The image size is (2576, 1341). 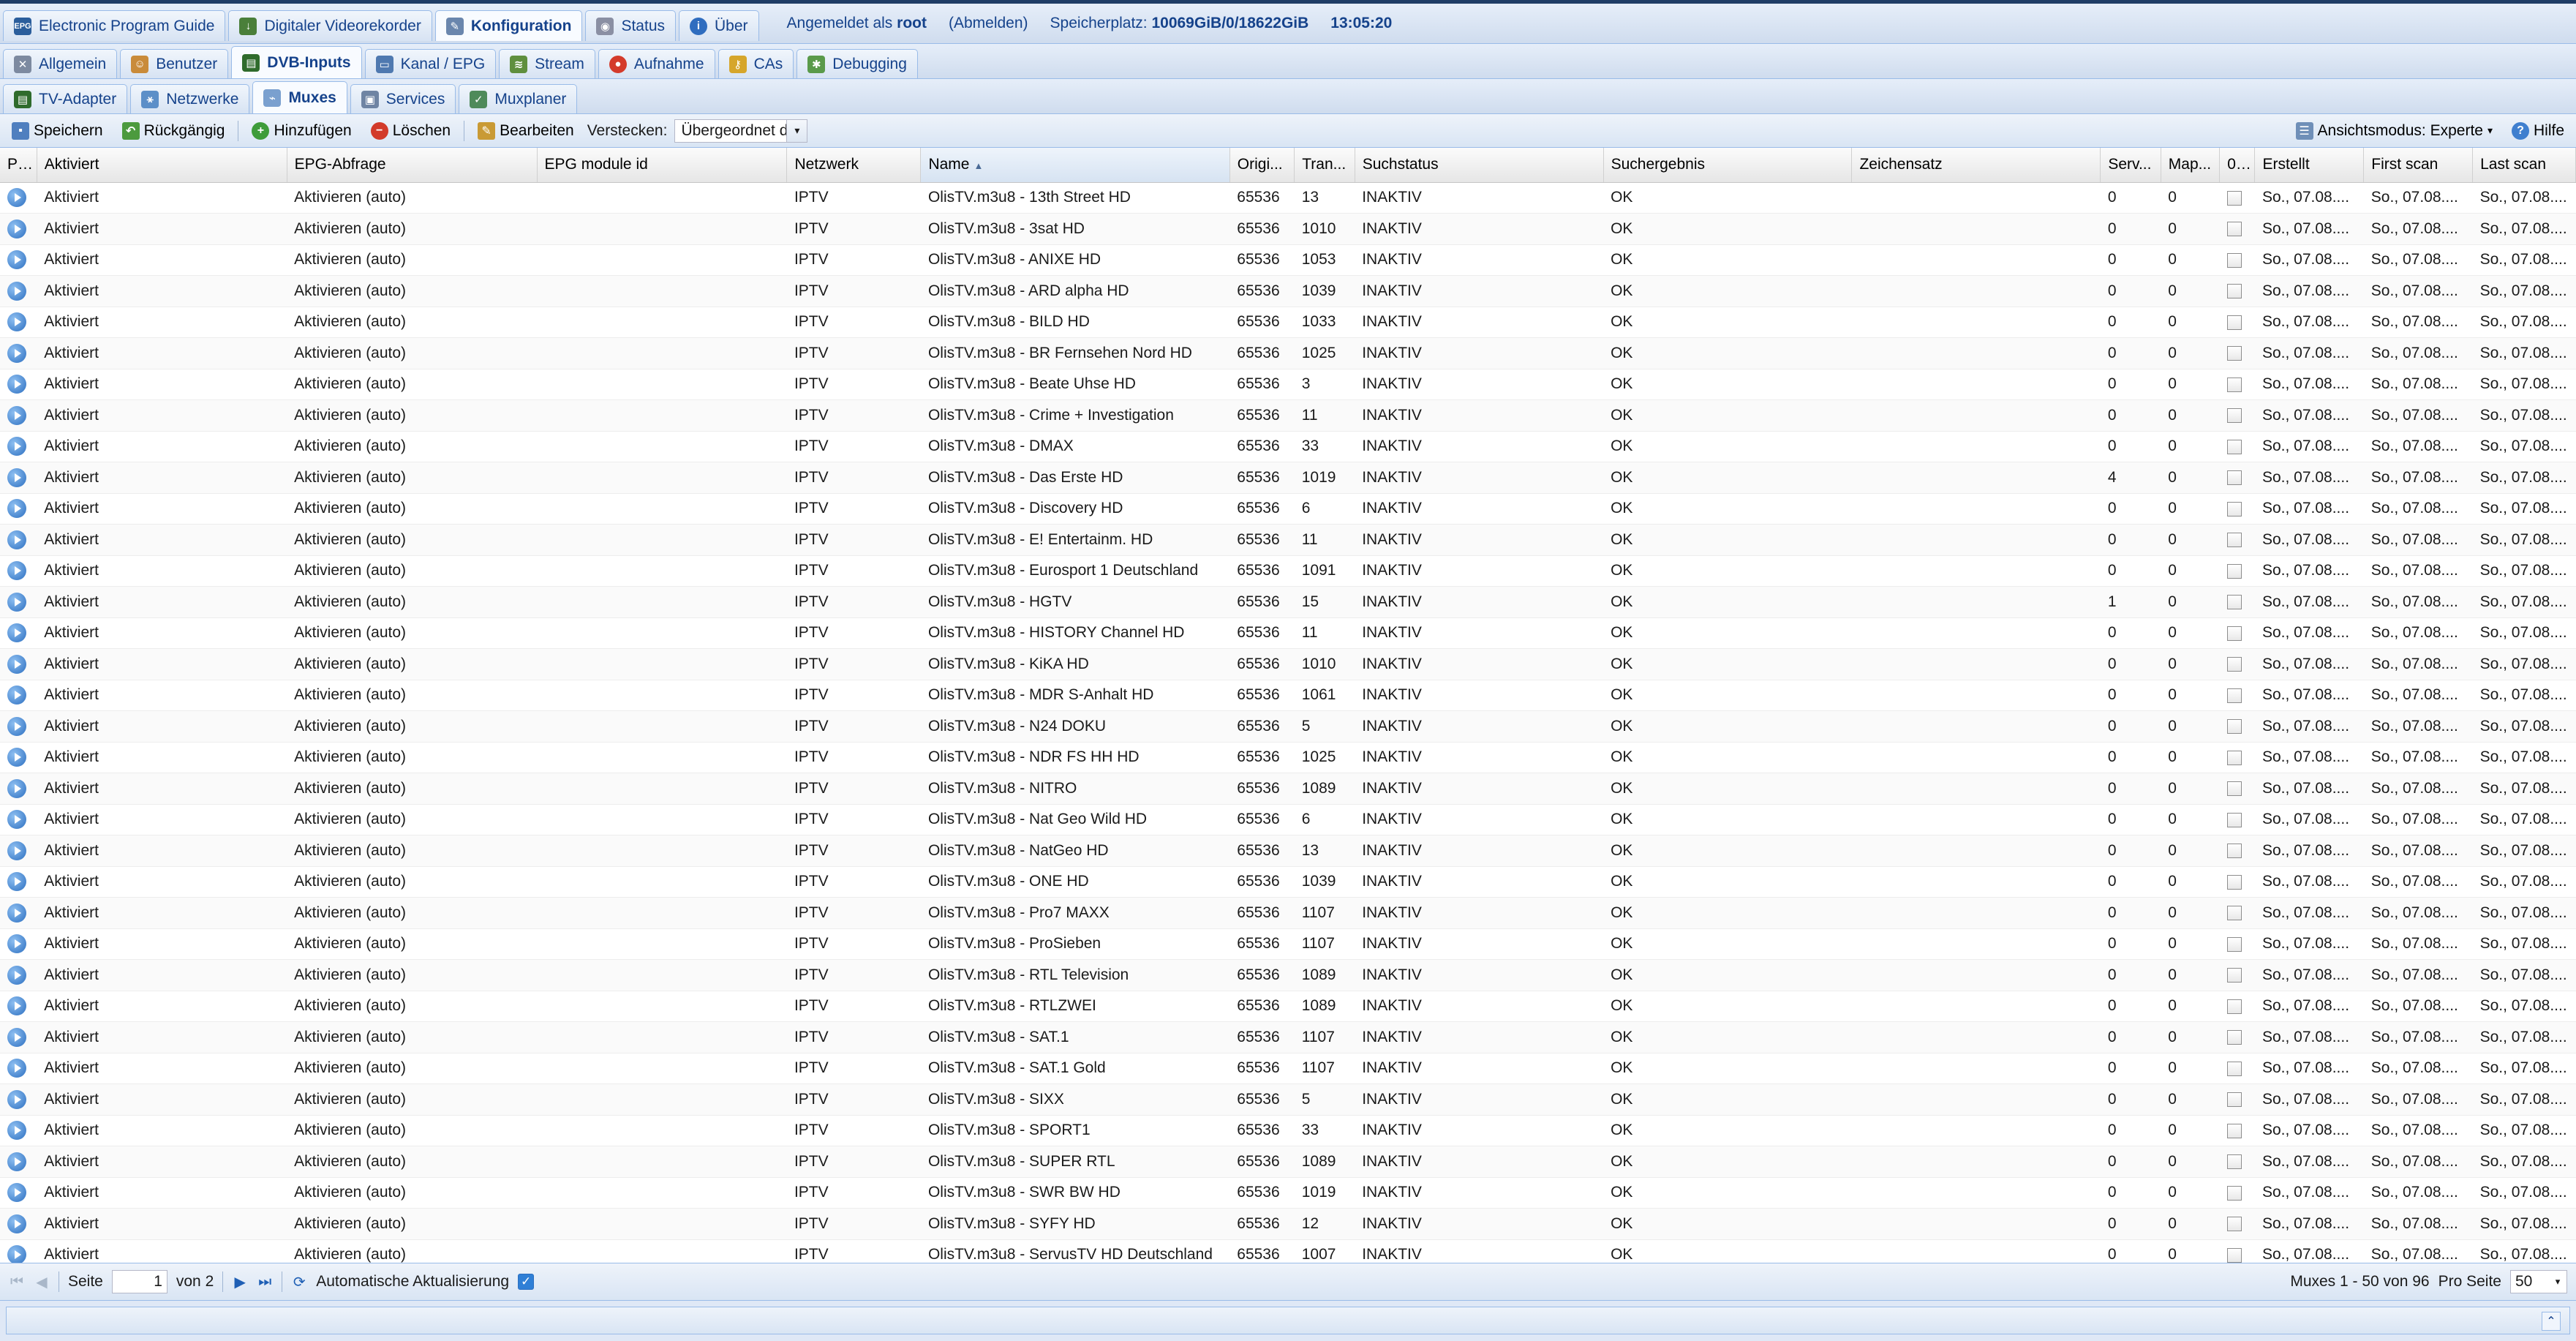 I want to click on refresh-icon: ⟳, so click(x=299, y=1282).